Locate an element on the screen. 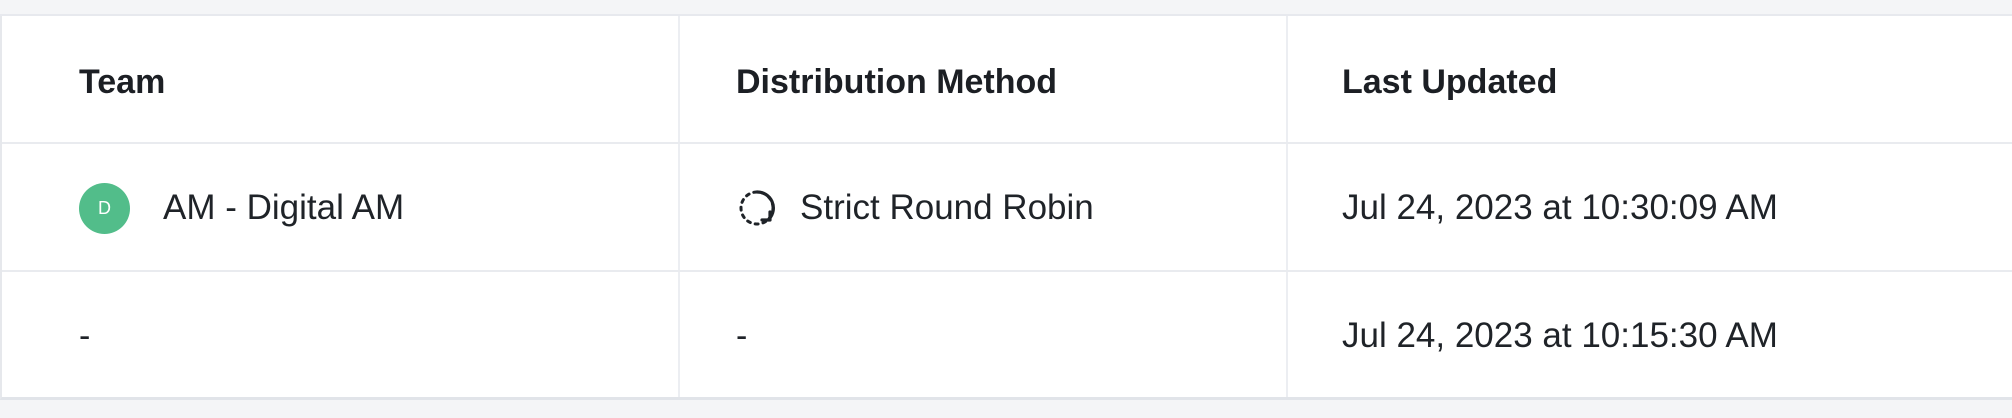 Image resolution: width=2012 pixels, height=418 pixels. round-robin-icon is located at coordinates (758, 208).